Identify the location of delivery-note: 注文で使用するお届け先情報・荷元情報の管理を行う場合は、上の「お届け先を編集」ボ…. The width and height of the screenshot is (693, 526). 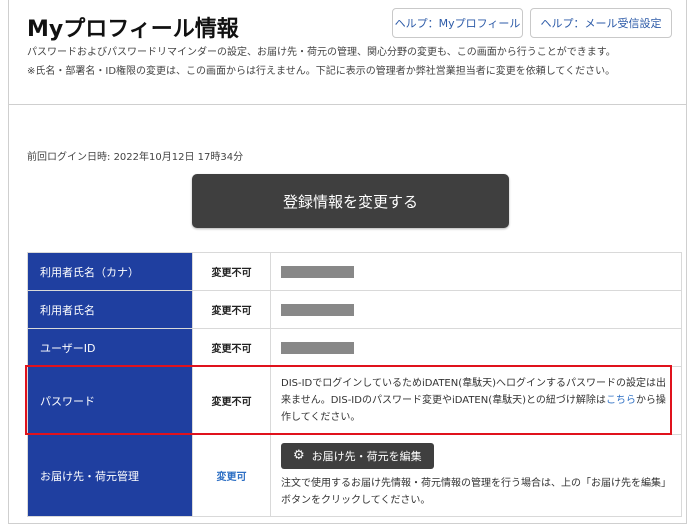
(476, 491).